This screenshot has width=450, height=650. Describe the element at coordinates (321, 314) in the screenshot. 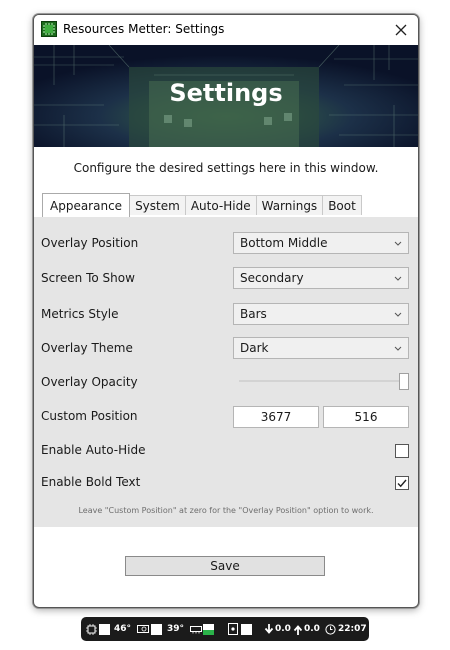

I see `metrics-style-select: Bars` at that location.